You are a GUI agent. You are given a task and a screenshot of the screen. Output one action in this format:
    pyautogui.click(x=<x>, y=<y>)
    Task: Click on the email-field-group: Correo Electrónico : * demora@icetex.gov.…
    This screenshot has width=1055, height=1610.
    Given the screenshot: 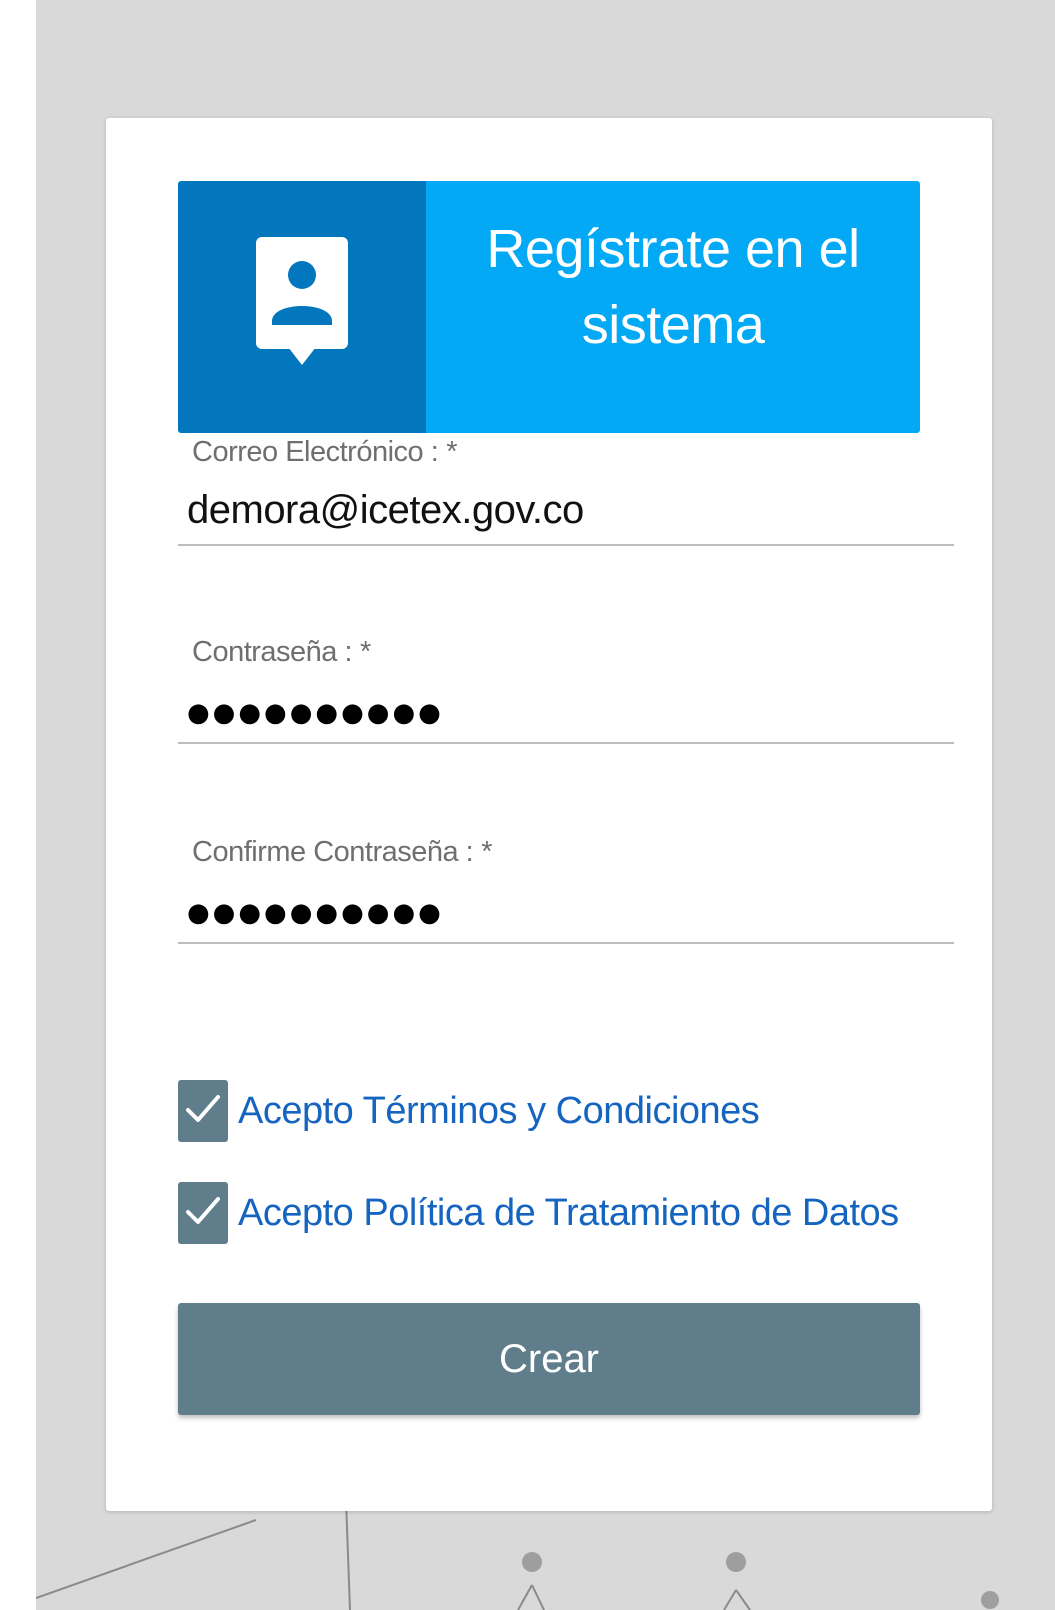 What is the action you would take?
    pyautogui.click(x=566, y=491)
    